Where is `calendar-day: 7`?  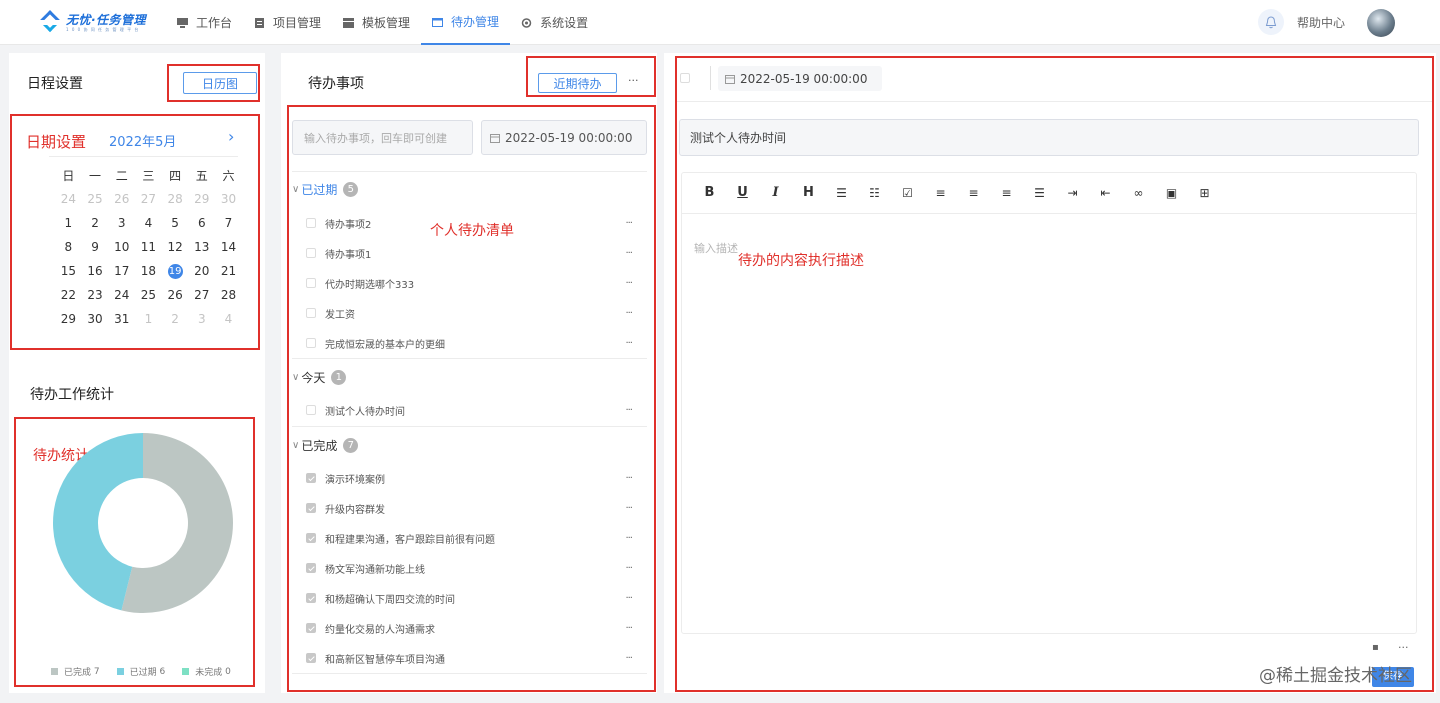
calendar-day: 7 is located at coordinates (228, 223).